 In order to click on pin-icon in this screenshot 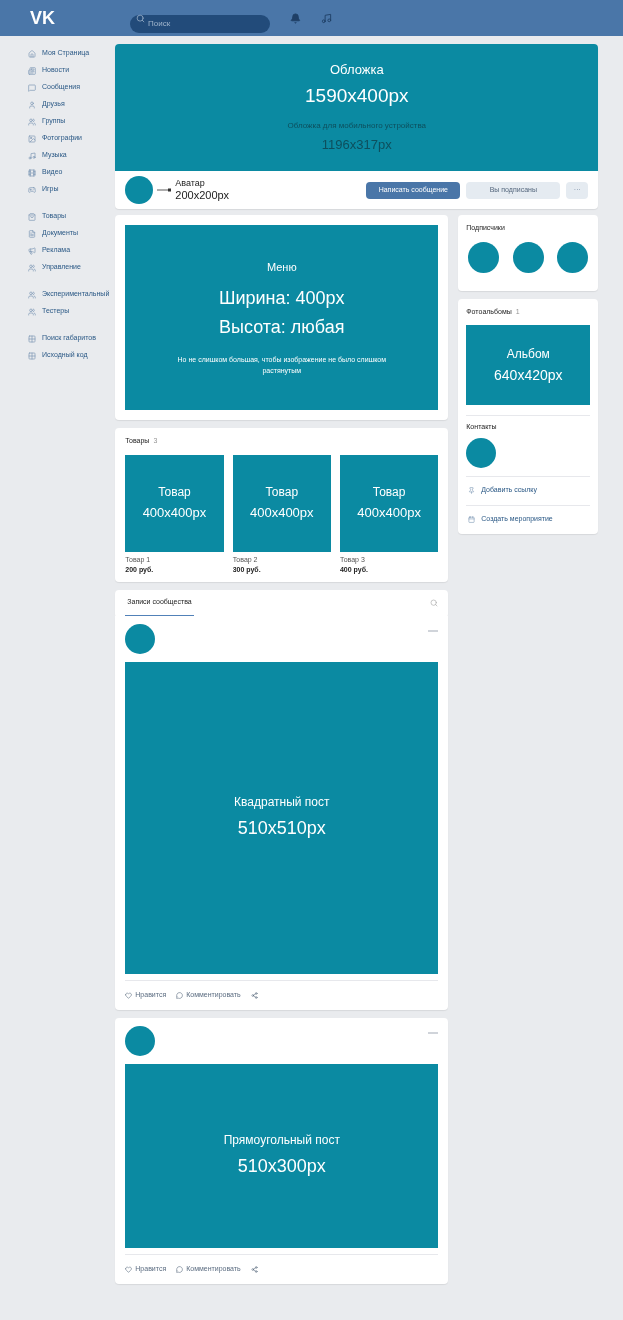, I will do `click(472, 490)`.